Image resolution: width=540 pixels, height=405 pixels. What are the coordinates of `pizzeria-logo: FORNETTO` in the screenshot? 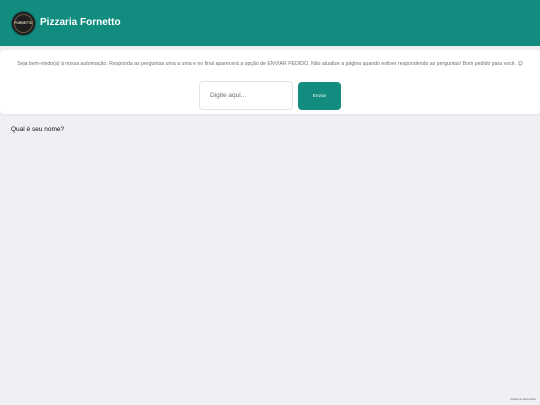 It's located at (23, 23).